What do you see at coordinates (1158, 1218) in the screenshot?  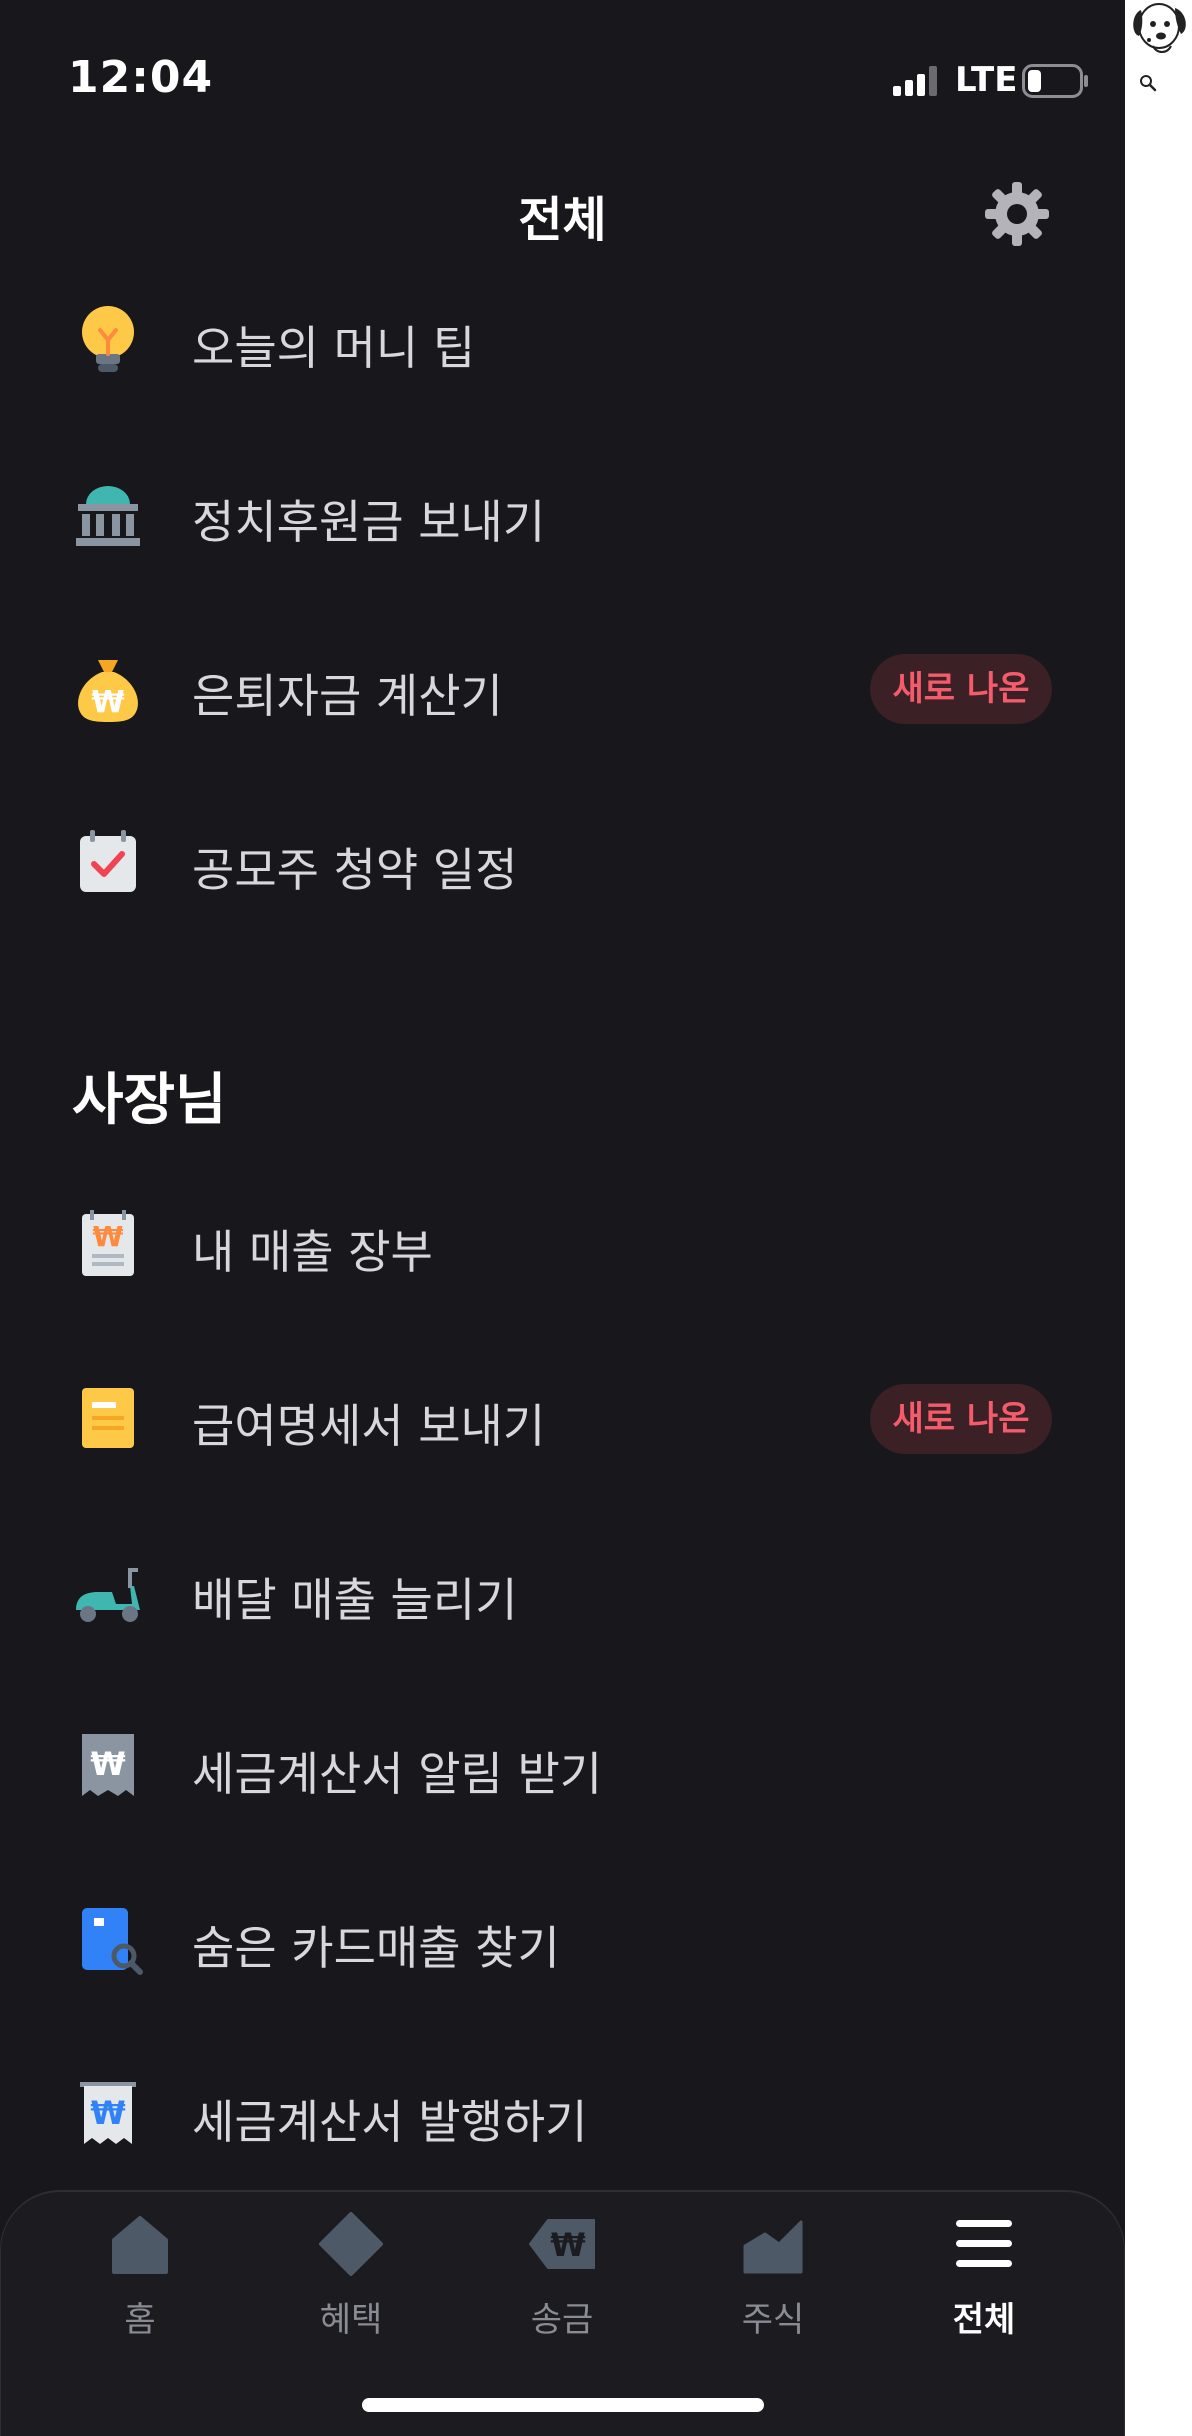 I see `side-strip` at bounding box center [1158, 1218].